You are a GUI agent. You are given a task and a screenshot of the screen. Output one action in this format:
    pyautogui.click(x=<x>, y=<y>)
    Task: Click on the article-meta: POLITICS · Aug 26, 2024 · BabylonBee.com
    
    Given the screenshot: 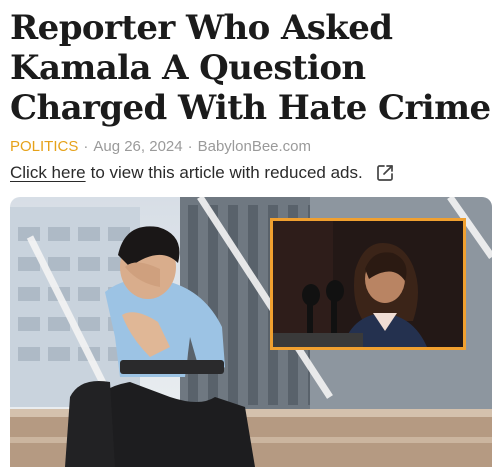 What is the action you would take?
    pyautogui.click(x=160, y=146)
    